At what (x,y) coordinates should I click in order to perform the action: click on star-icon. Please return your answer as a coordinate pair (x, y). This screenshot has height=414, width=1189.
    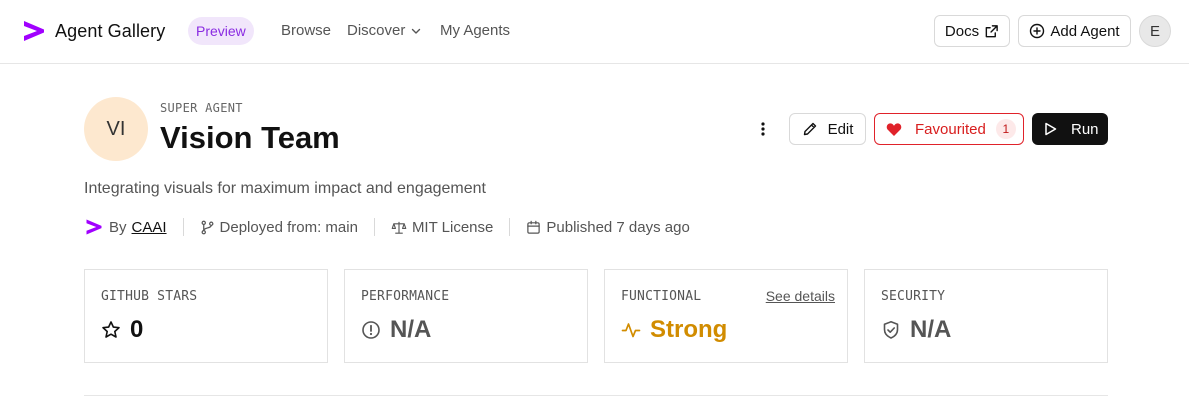
    Looking at the image, I should click on (111, 329).